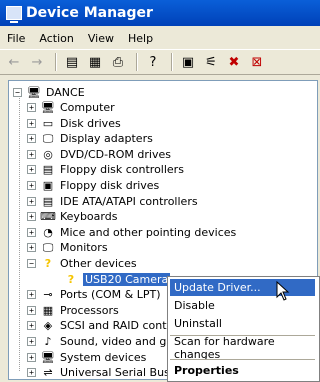 This screenshot has width=320, height=382. I want to click on tree-category: + ▤ Floppy disk controllers, so click(105, 169).